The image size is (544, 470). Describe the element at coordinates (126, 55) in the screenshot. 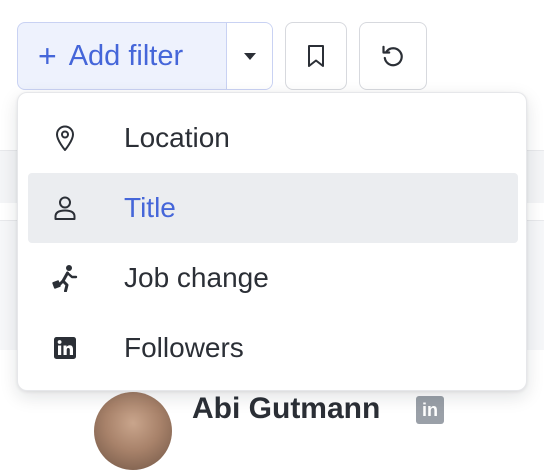

I see `add-filter-label: Add filter` at that location.